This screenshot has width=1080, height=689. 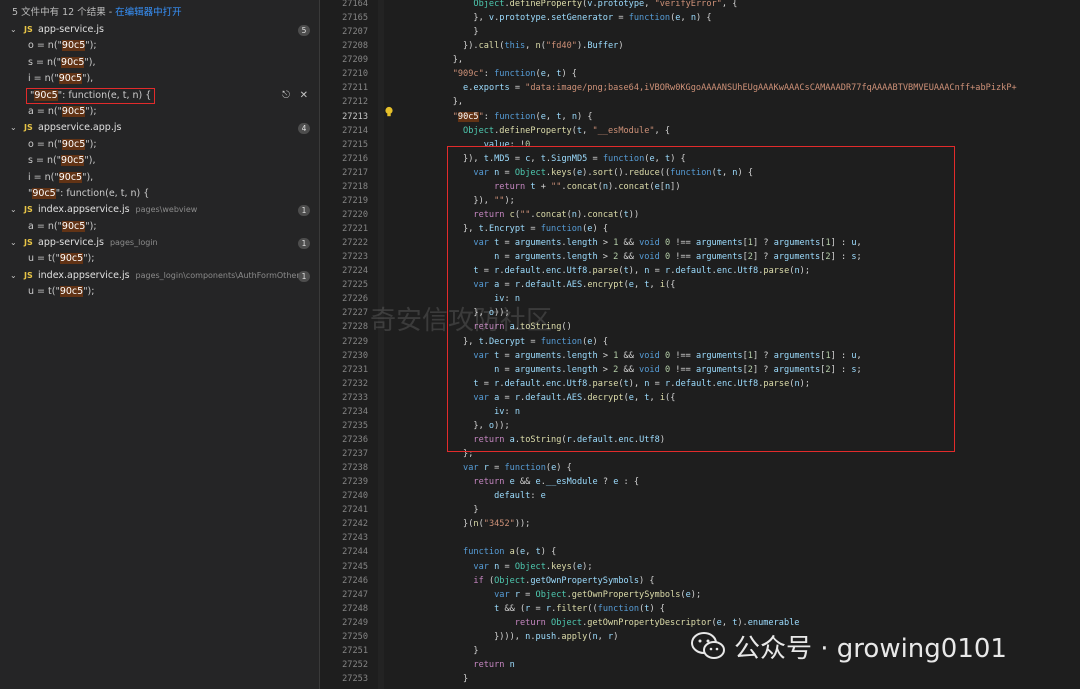 What do you see at coordinates (355, 679) in the screenshot?
I see `line-number: 27253` at bounding box center [355, 679].